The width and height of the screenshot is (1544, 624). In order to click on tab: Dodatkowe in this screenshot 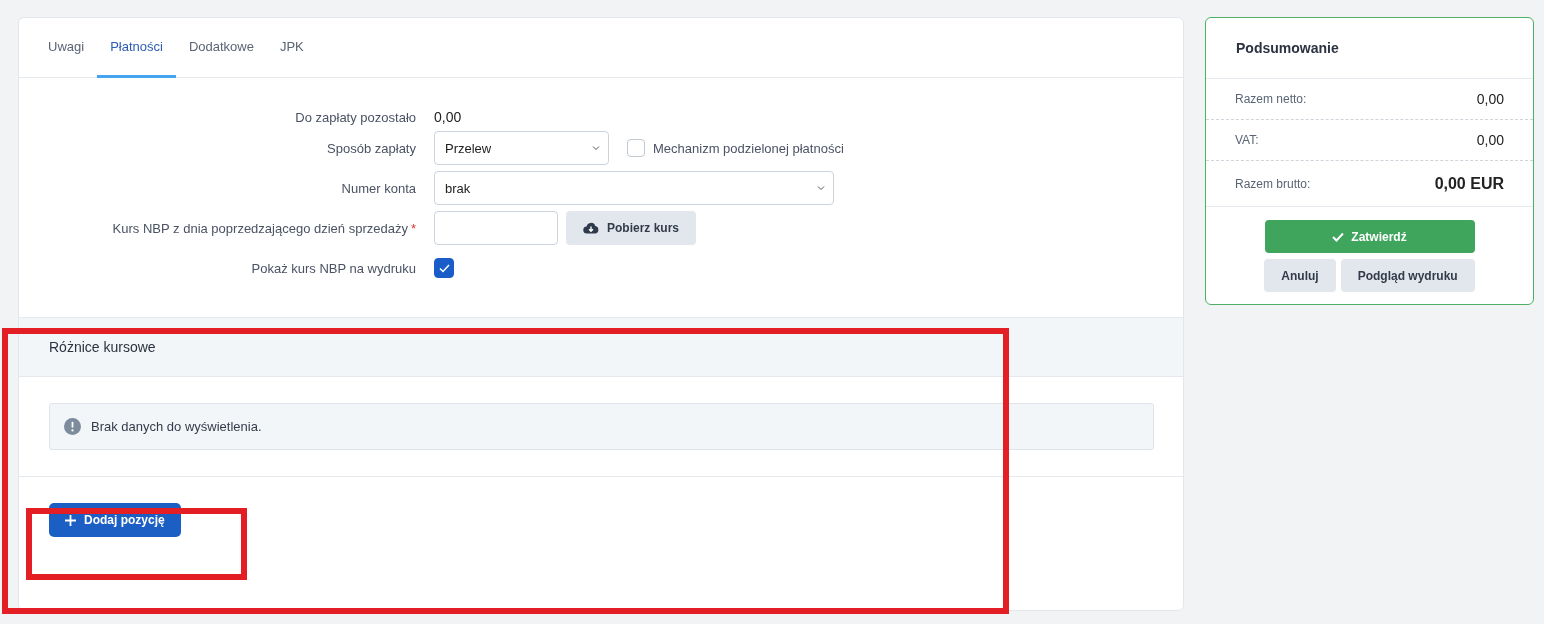, I will do `click(221, 48)`.